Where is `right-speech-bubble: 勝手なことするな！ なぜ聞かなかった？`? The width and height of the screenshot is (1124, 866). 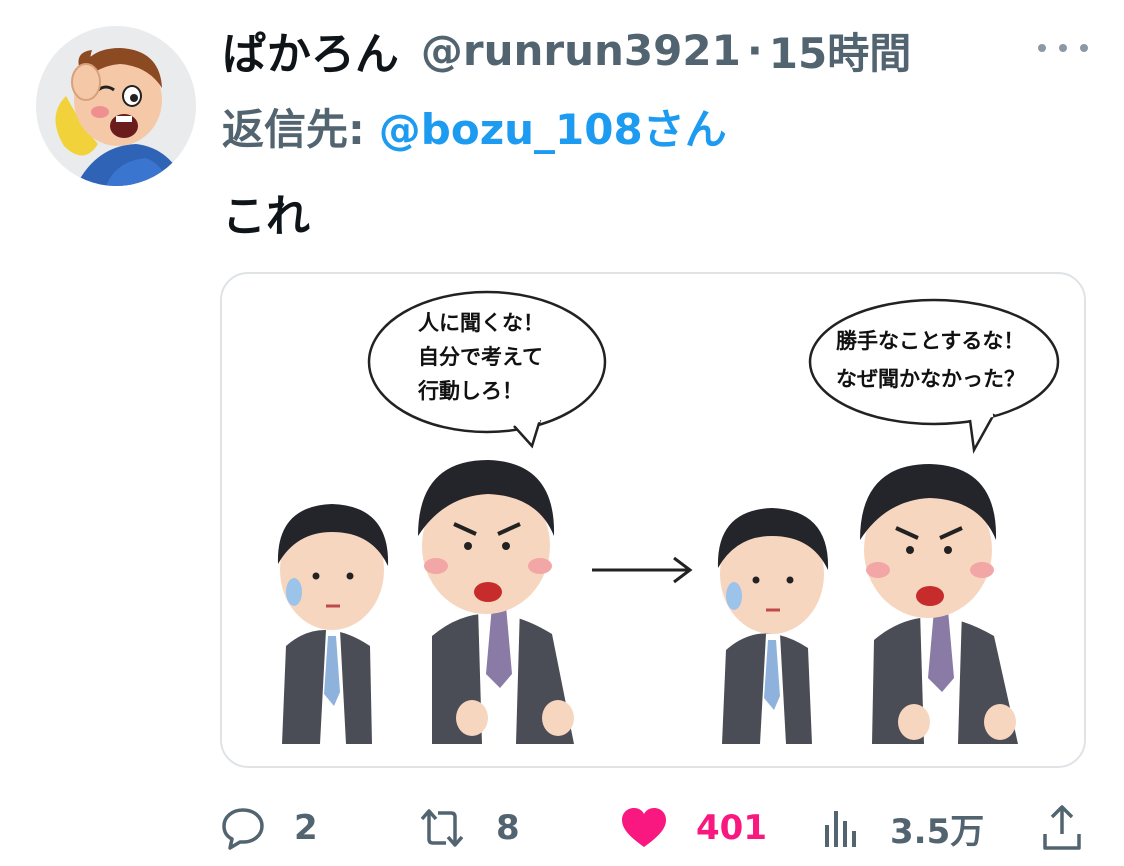
right-speech-bubble: 勝手なことするな！ なぜ聞かなかった？ is located at coordinates (934, 376).